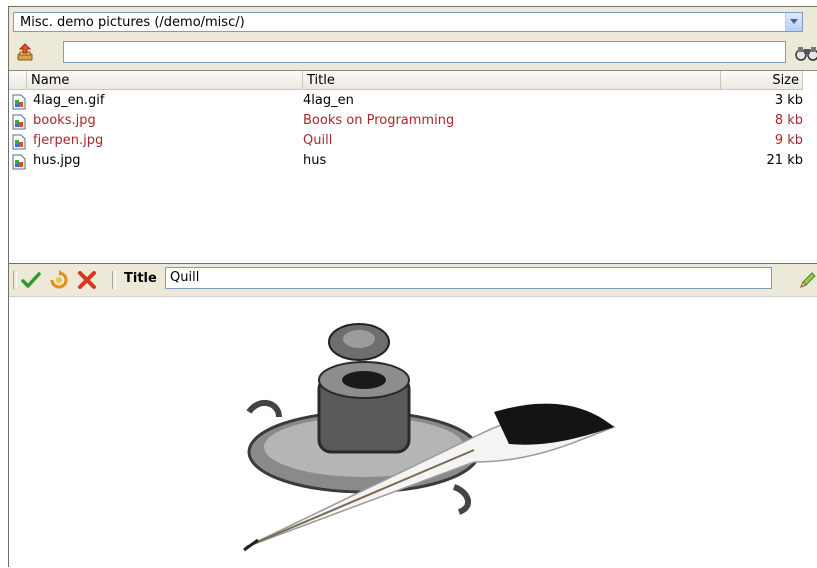 The height and width of the screenshot is (568, 817). What do you see at coordinates (69, 100) in the screenshot?
I see `file-name: 4lag_en.gif` at bounding box center [69, 100].